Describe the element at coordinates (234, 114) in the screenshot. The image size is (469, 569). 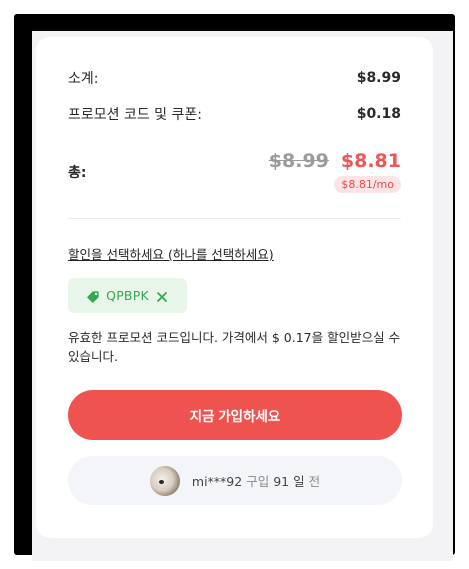
I see `promo-row: 프로모션 코드 및 쿠폰: $0.18` at that location.